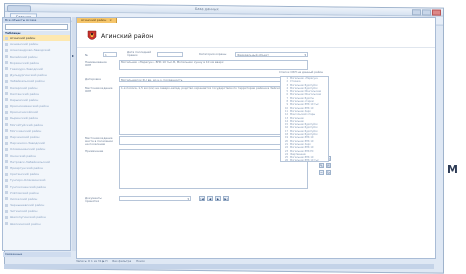 The width and height of the screenshot is (466, 274). What do you see at coordinates (121, 261) in the screenshot?
I see `filter-indicator: Без фильтра` at bounding box center [121, 261].